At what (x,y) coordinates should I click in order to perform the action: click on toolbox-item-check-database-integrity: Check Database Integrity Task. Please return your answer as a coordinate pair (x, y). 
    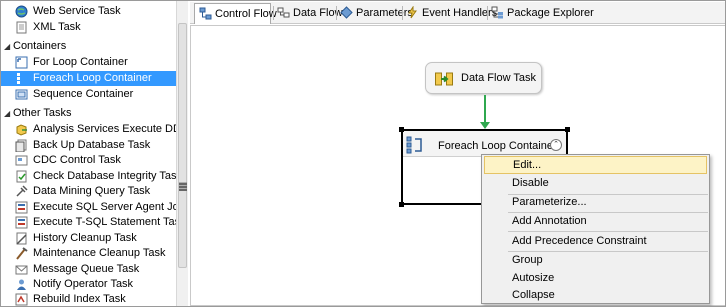
    Looking at the image, I should click on (88, 176).